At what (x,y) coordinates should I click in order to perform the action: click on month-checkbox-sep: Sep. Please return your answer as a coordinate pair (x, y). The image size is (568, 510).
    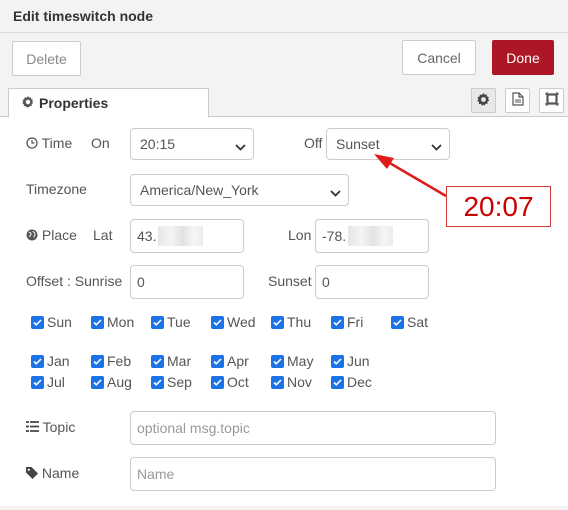
    Looking at the image, I should click on (171, 382).